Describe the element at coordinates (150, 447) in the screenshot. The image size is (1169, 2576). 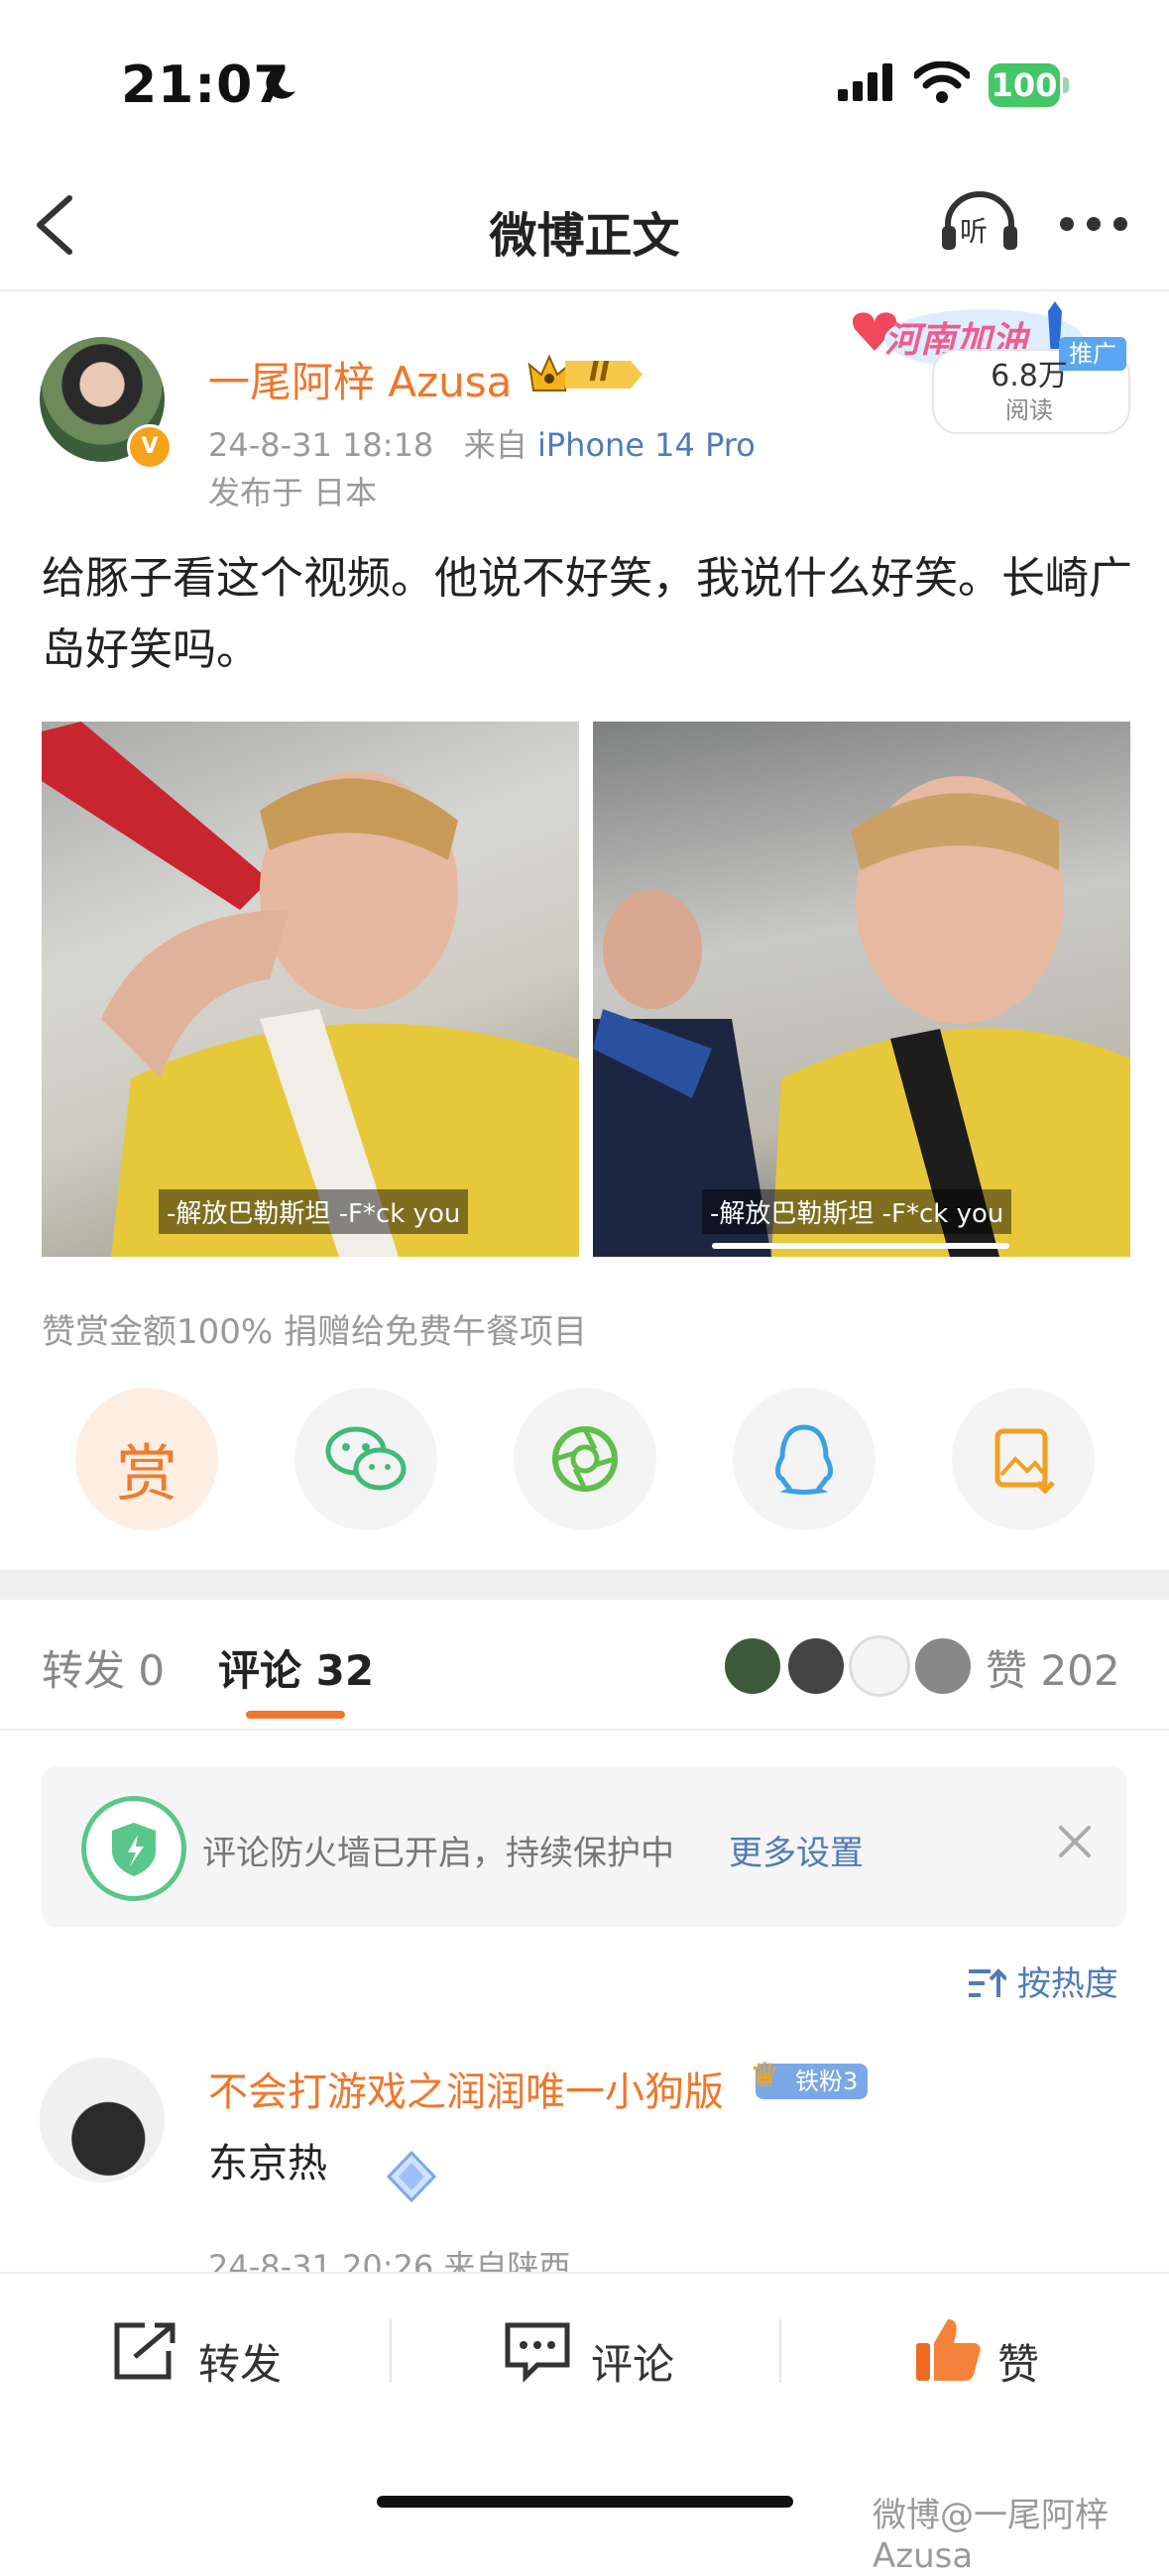
I see `verified-badge-icon: V` at that location.